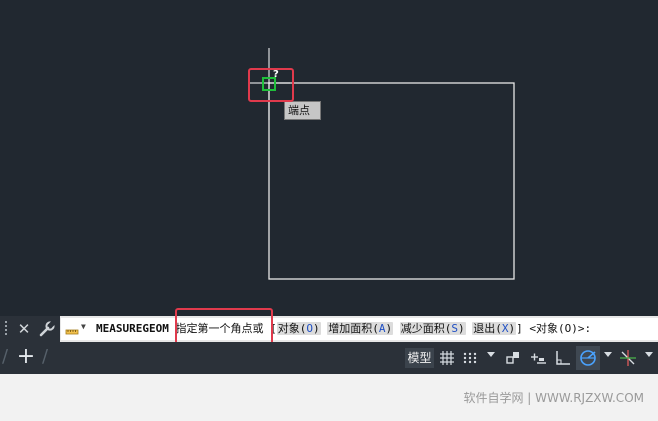 This screenshot has width=658, height=421. What do you see at coordinates (432, 328) in the screenshot?
I see `option-subtract-area: 减少面积(S)` at bounding box center [432, 328].